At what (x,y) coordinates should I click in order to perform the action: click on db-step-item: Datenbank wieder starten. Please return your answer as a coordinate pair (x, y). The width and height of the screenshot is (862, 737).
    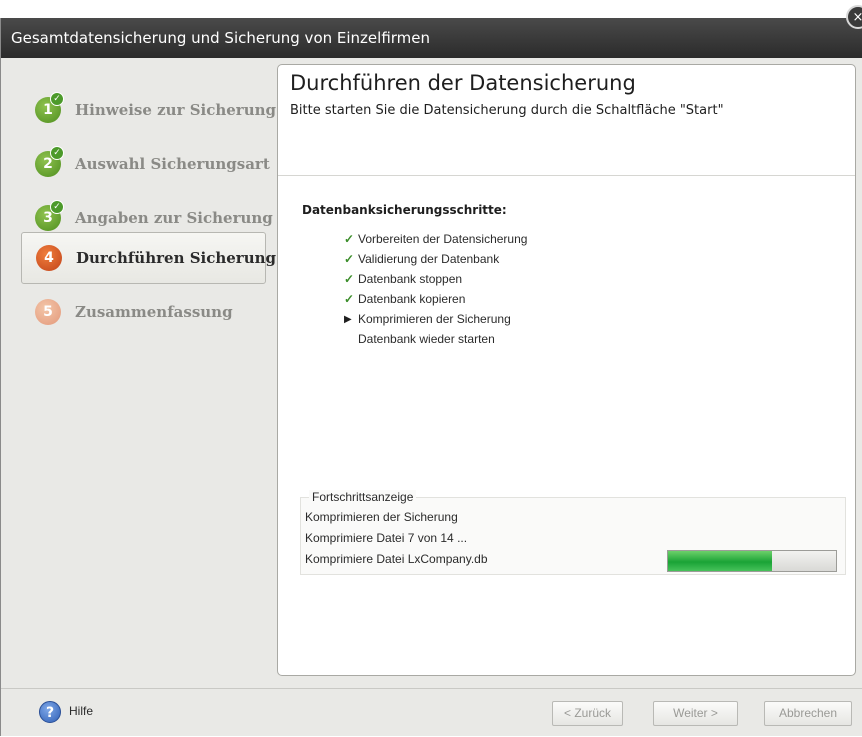
    Looking at the image, I should click on (419, 339).